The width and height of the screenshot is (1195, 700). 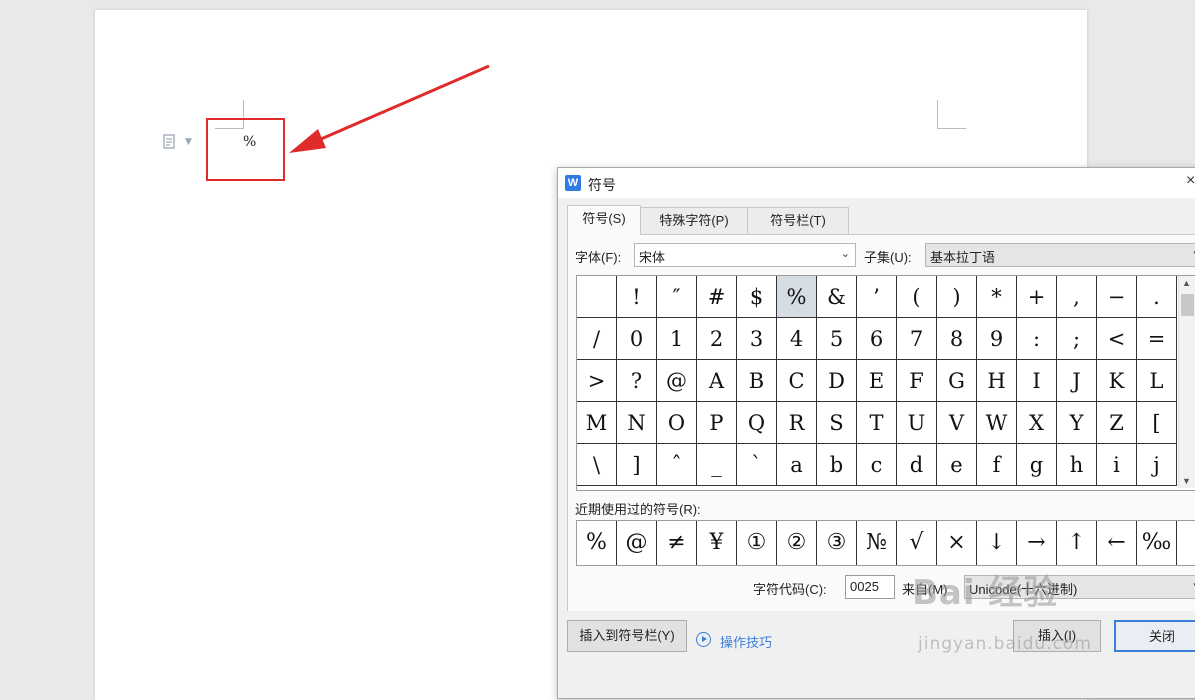 What do you see at coordinates (694, 220) in the screenshot?
I see `tab-special-chars: 特殊字符(P)` at bounding box center [694, 220].